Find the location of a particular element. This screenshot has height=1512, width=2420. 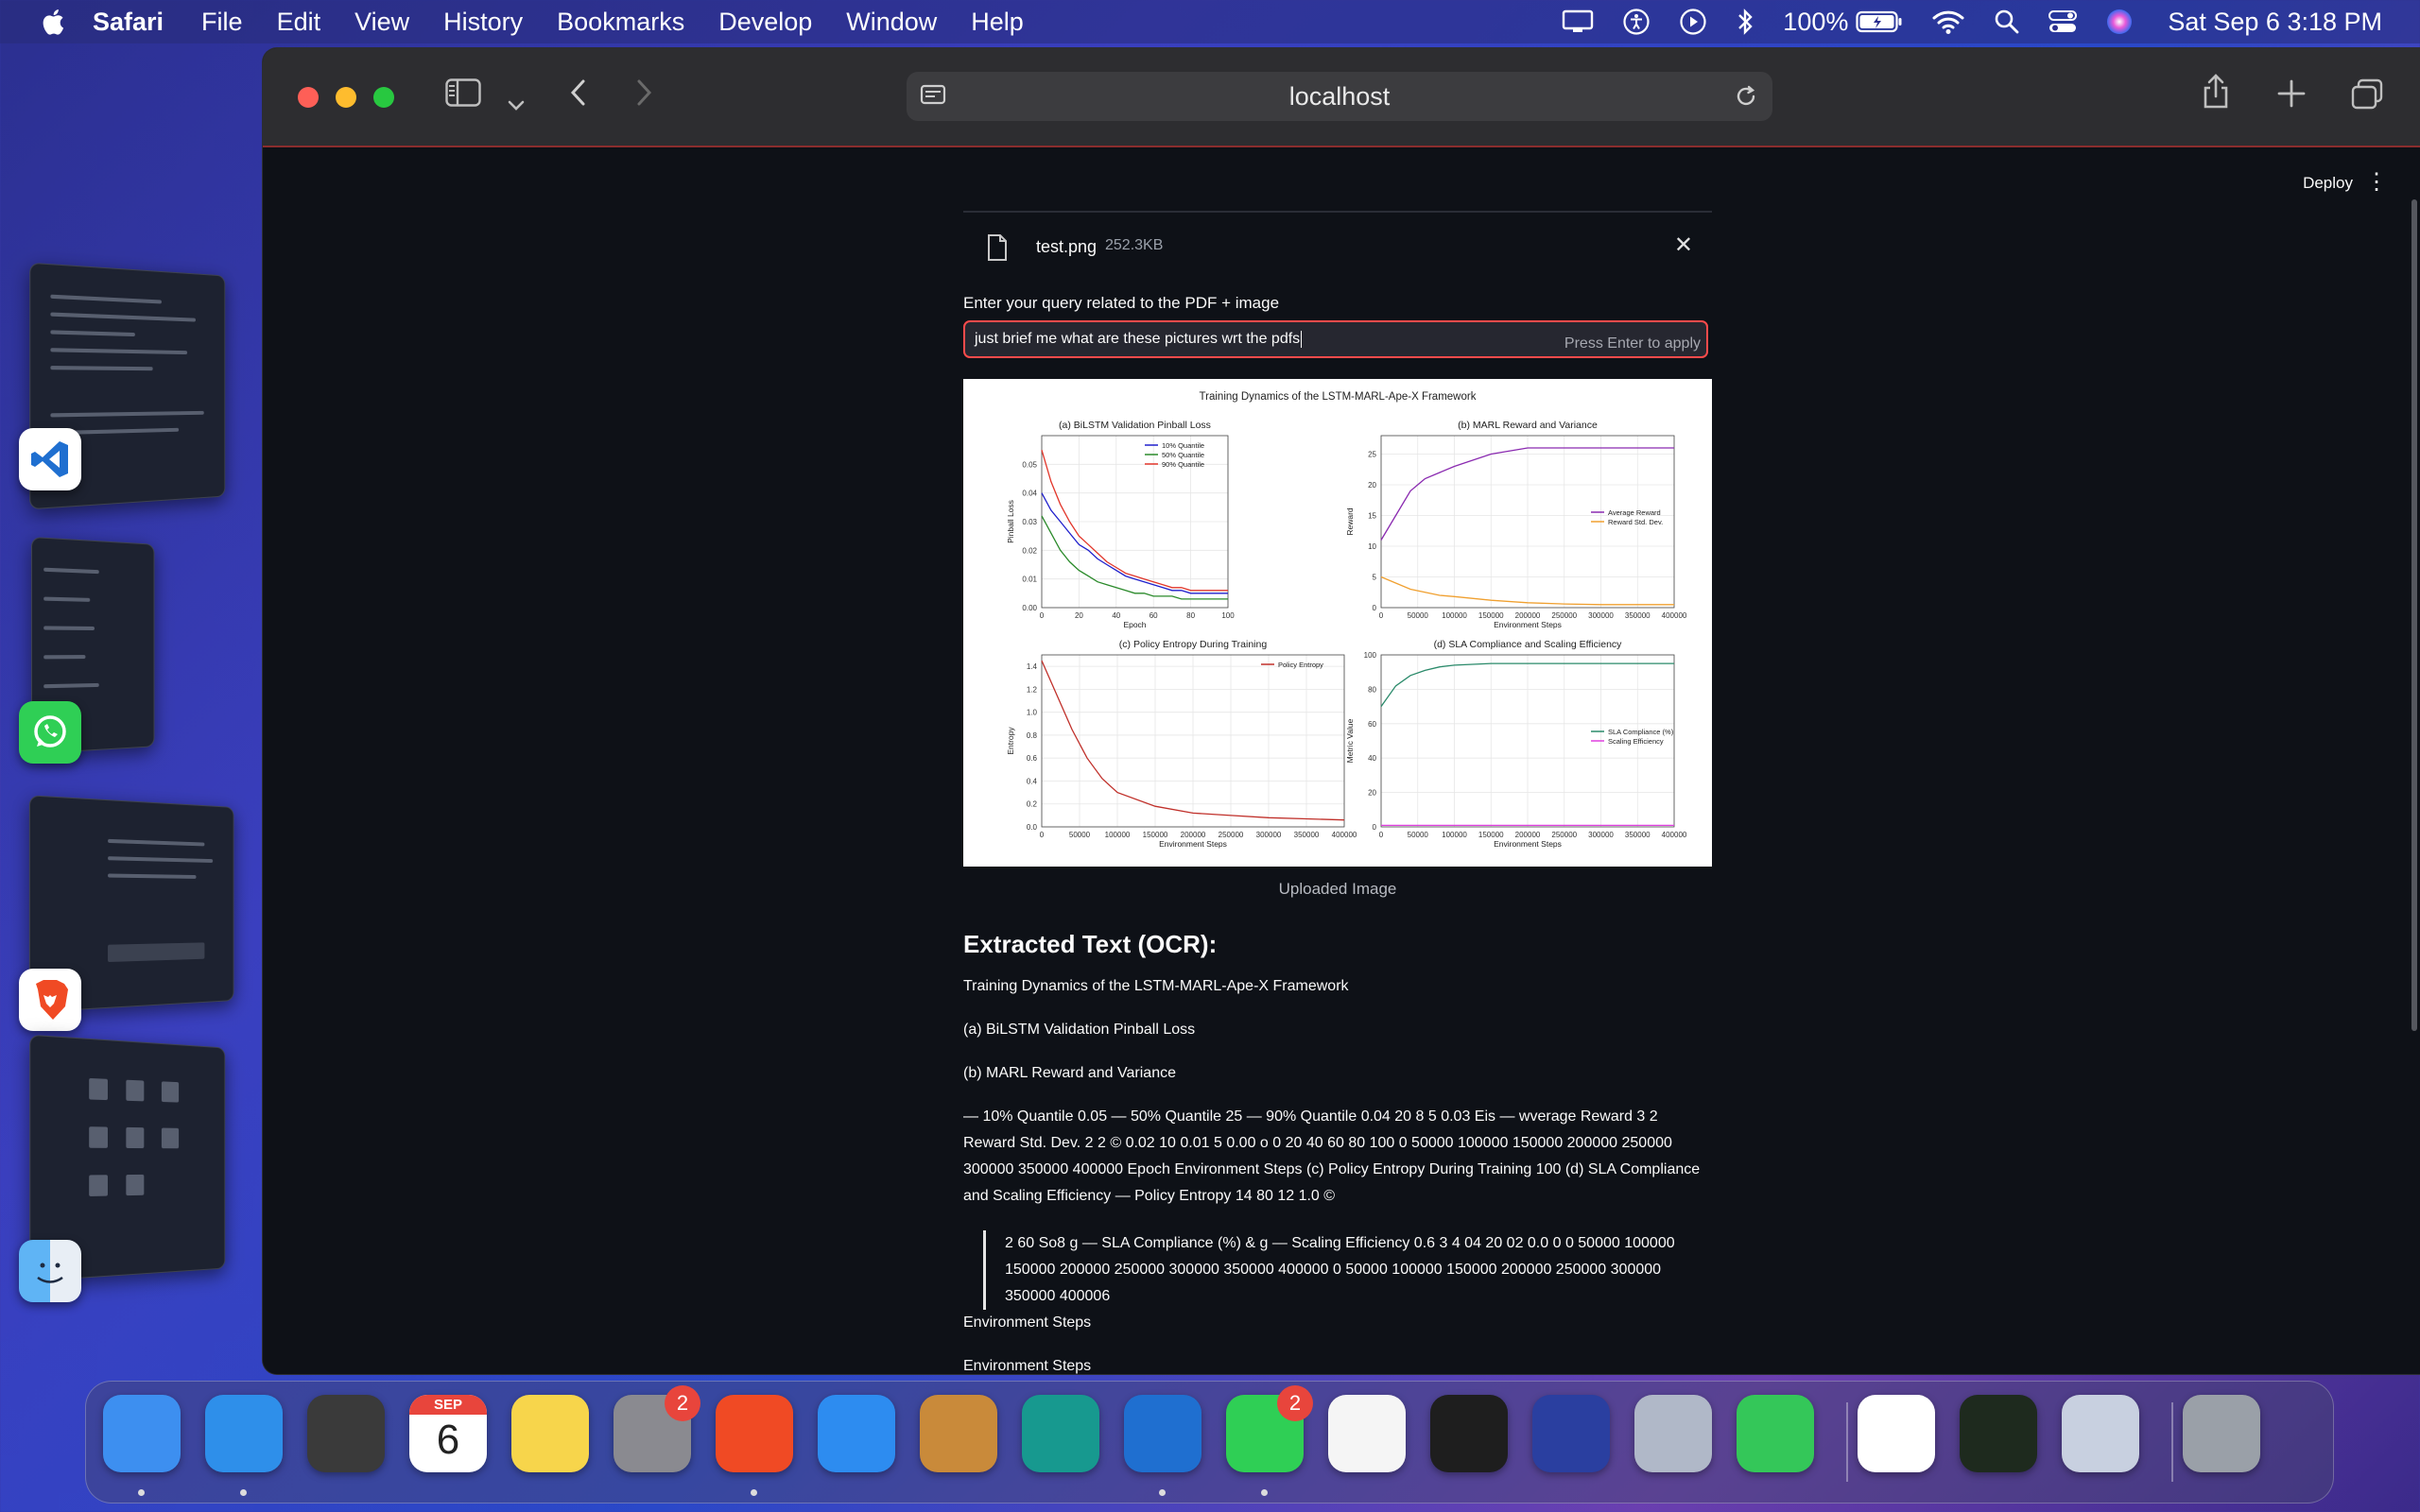

y-tick-label: 80 is located at coordinates (1372, 689).